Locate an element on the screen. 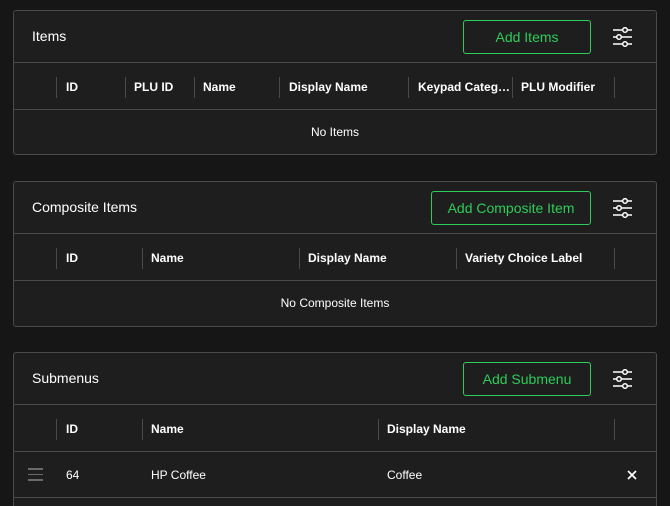  add-submenu-button: Add Submenu is located at coordinates (527, 379).